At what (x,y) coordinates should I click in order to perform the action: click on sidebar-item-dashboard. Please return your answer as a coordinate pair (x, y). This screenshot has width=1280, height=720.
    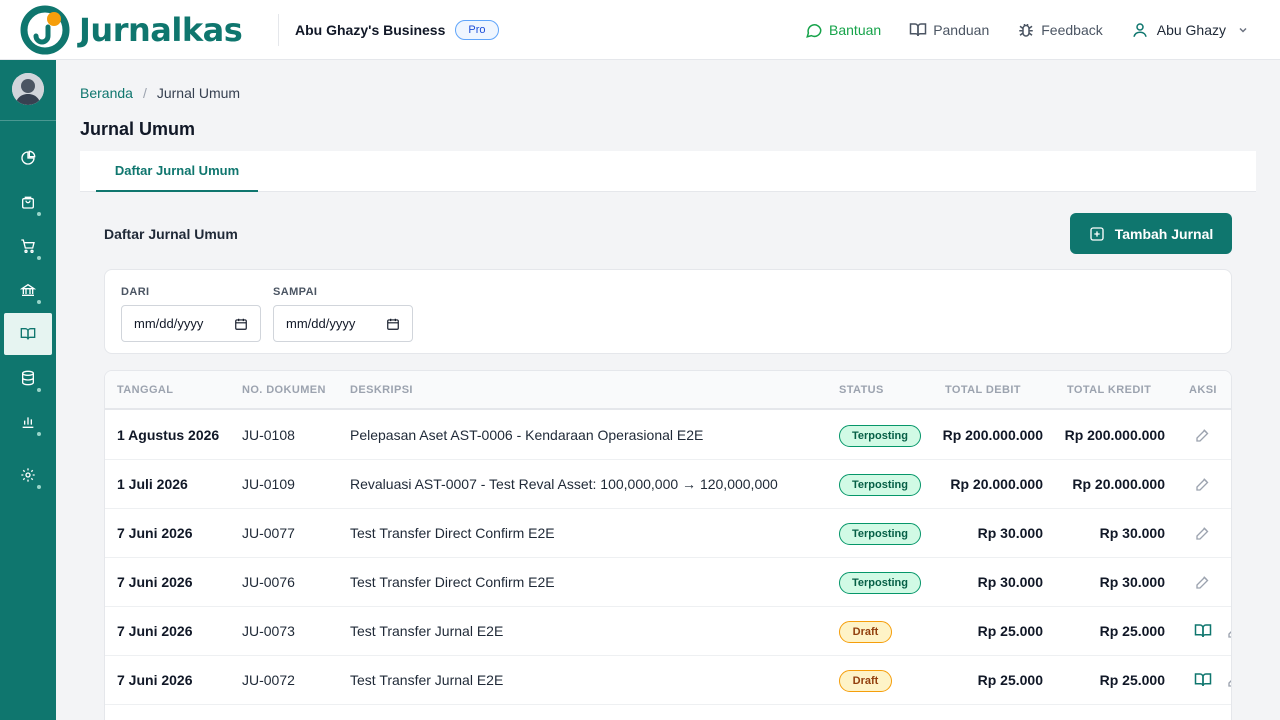
    Looking at the image, I should click on (28, 158).